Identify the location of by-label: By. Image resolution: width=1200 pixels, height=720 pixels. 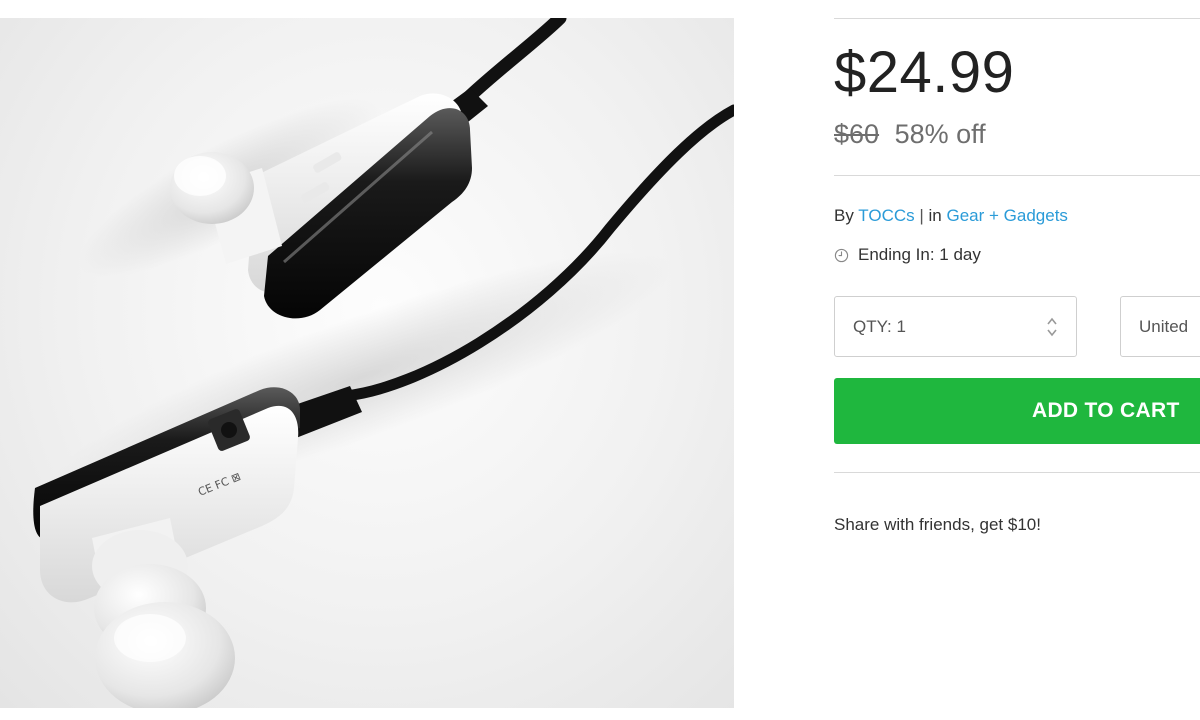
(844, 215).